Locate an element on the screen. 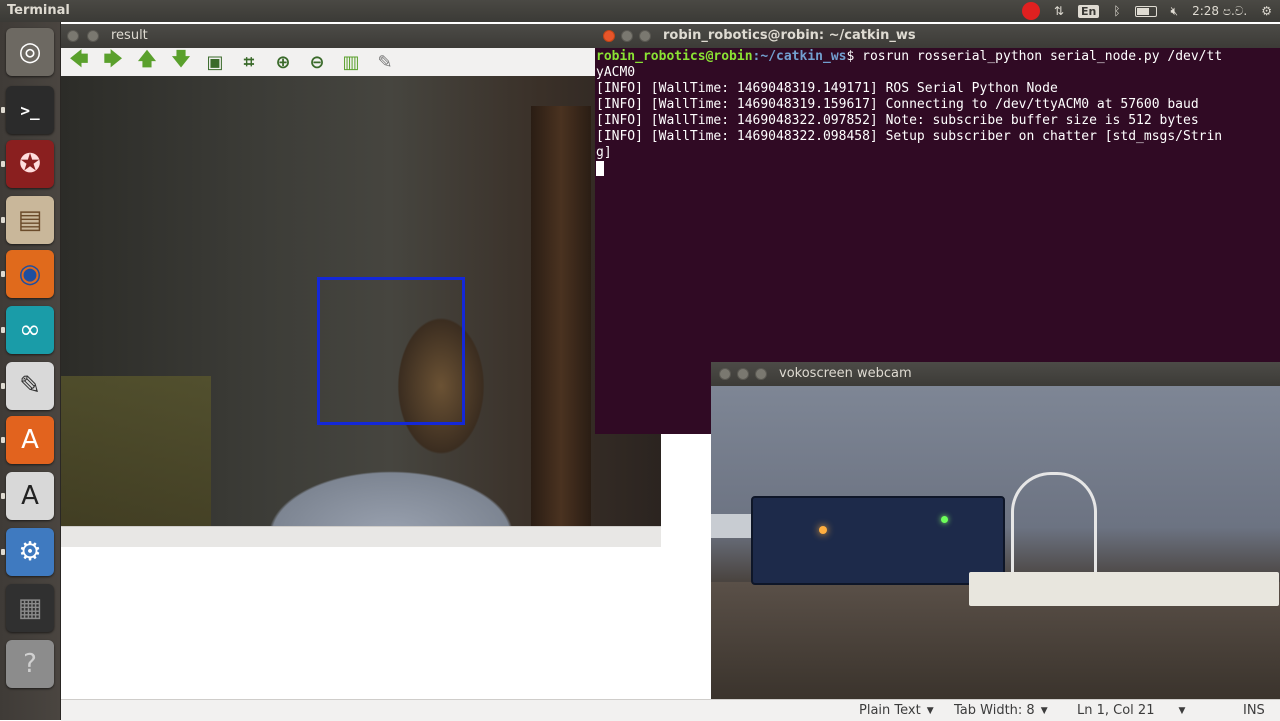 The width and height of the screenshot is (1280, 721). vokoscreen-window-title: vokoscreen webcam is located at coordinates (845, 373).